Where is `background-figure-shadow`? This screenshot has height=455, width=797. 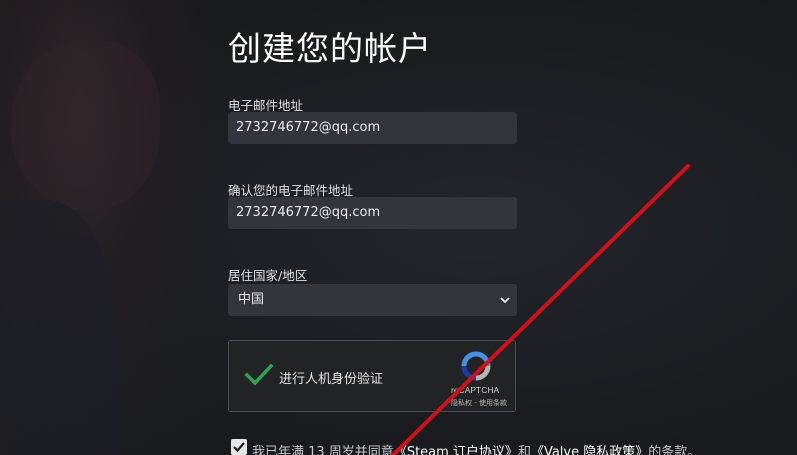 background-figure-shadow is located at coordinates (60, 327).